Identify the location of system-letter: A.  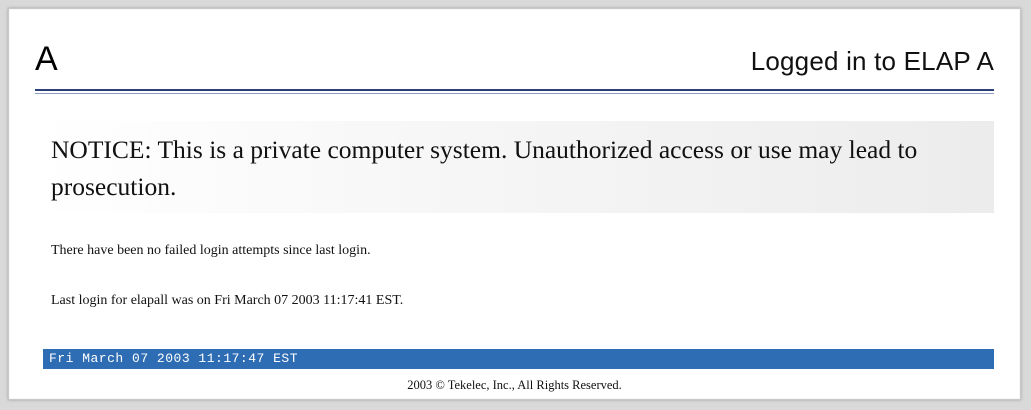
(46, 59).